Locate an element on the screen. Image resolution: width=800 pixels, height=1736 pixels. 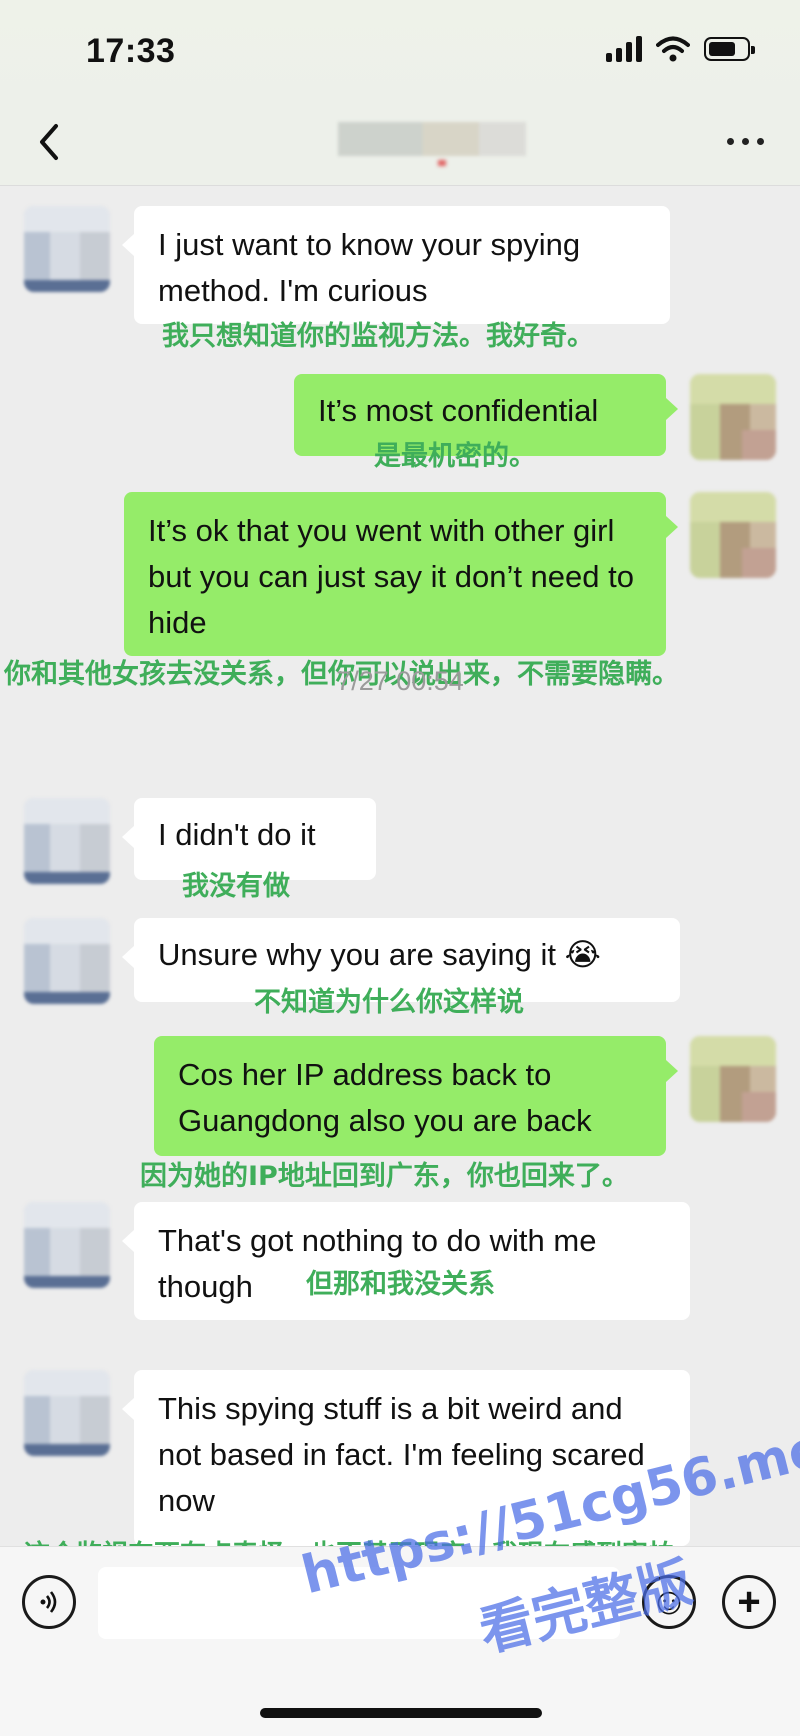
message-text: I didn't do it is located at coordinates (237, 834).